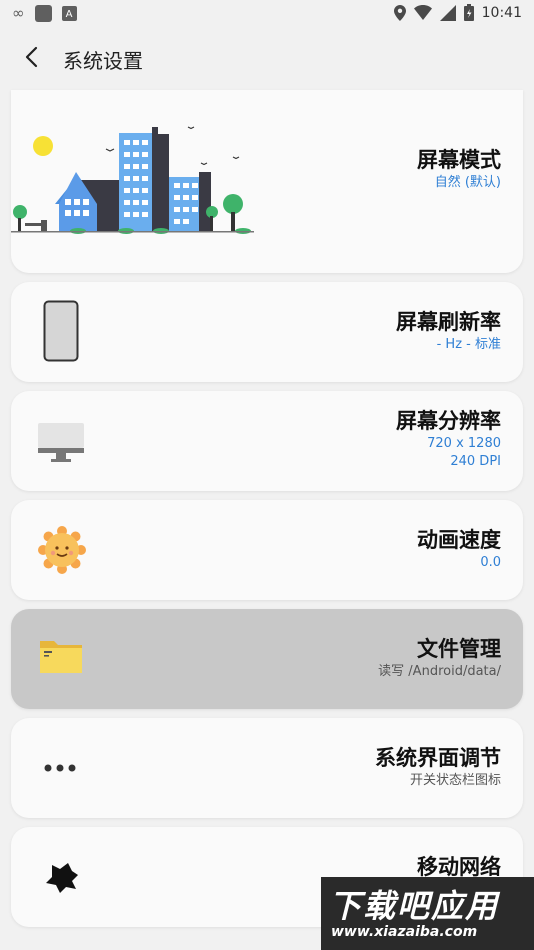 The height and width of the screenshot is (950, 534). I want to click on screen-mode-value: 自然 (默认), so click(467, 182).